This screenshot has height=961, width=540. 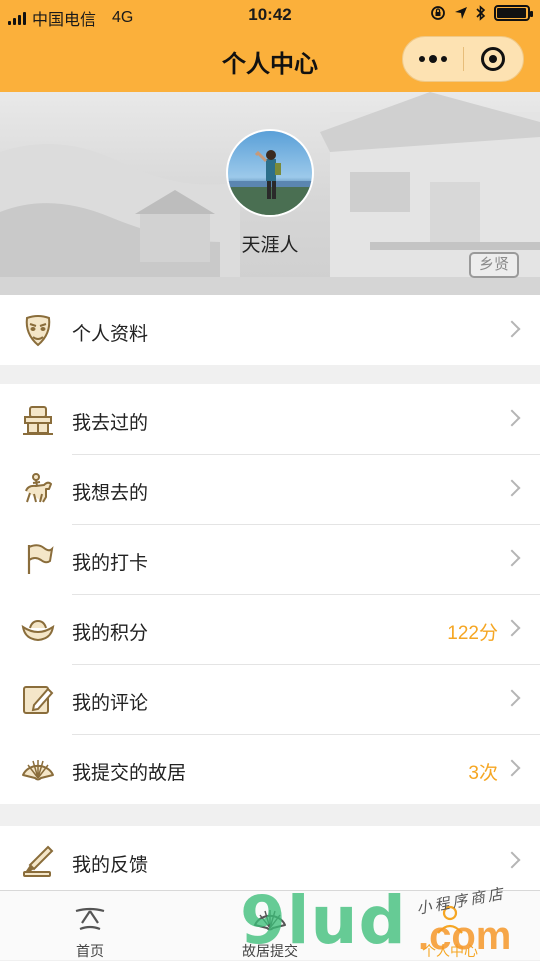 I want to click on menu-group-profile: 个人资料, so click(x=270, y=330).